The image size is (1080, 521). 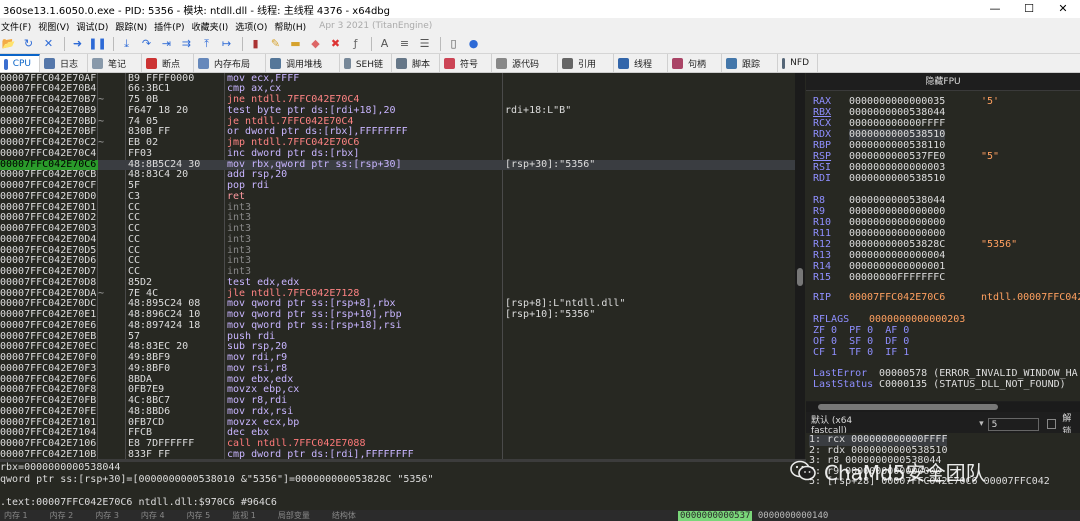 What do you see at coordinates (397, 208) in the screenshot?
I see `disasm-row: 00007FFC042E70D1 CC int3` at bounding box center [397, 208].